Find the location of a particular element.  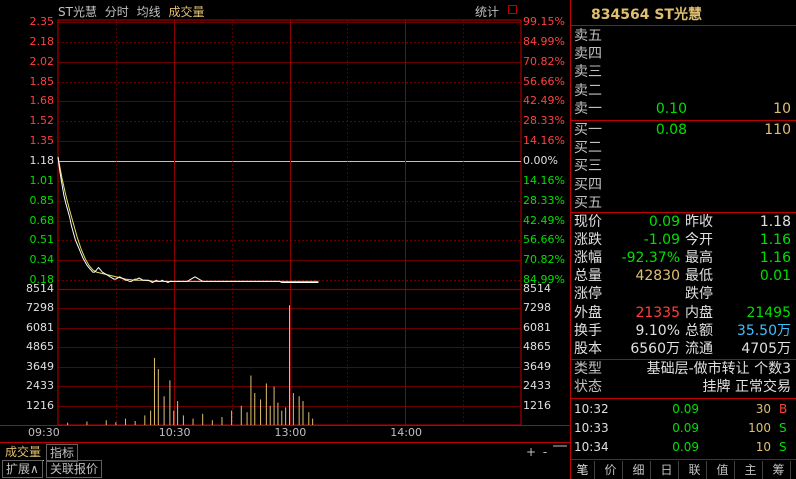

stats-button: 统计 is located at coordinates (487, 11).